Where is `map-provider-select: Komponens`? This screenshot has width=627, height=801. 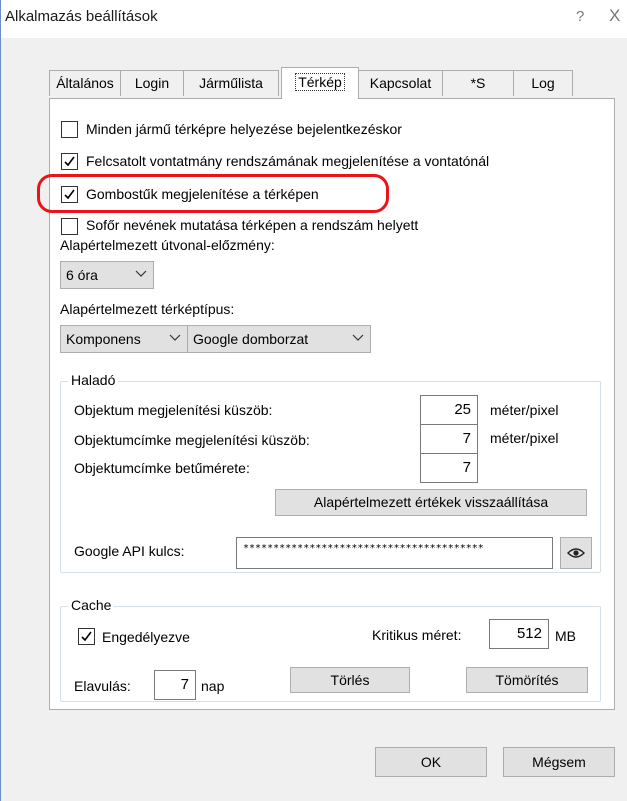
map-provider-select: Komponens is located at coordinates (124, 339).